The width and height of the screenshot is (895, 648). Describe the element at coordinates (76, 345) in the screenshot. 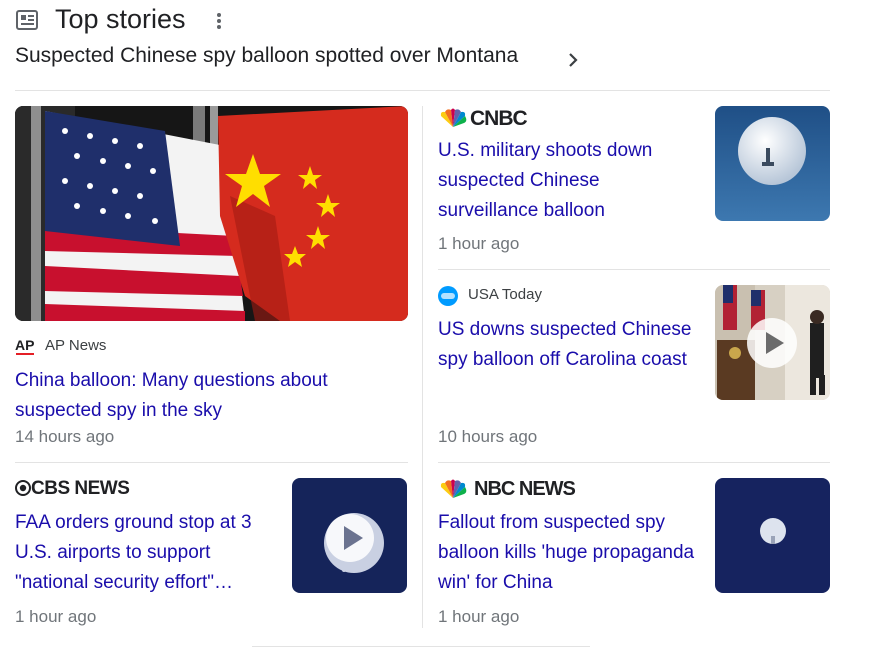

I see `source-name: AP News` at that location.